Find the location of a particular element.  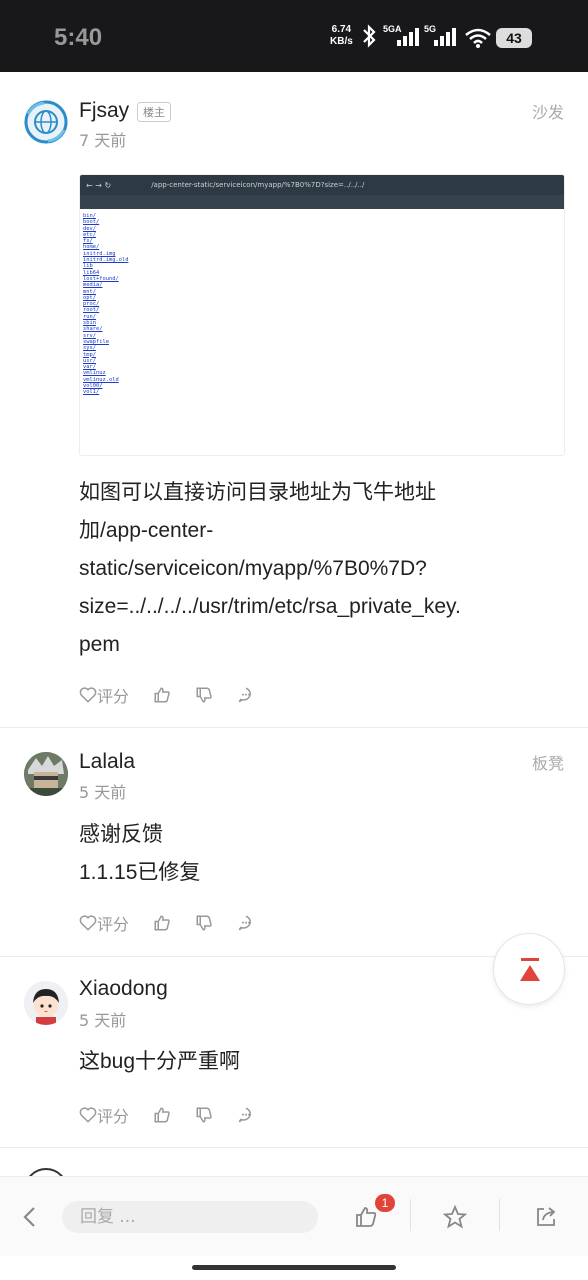

status-bar: 5:40 6.74 KB/s 5GA 5G 43 is located at coordinates (294, 36).